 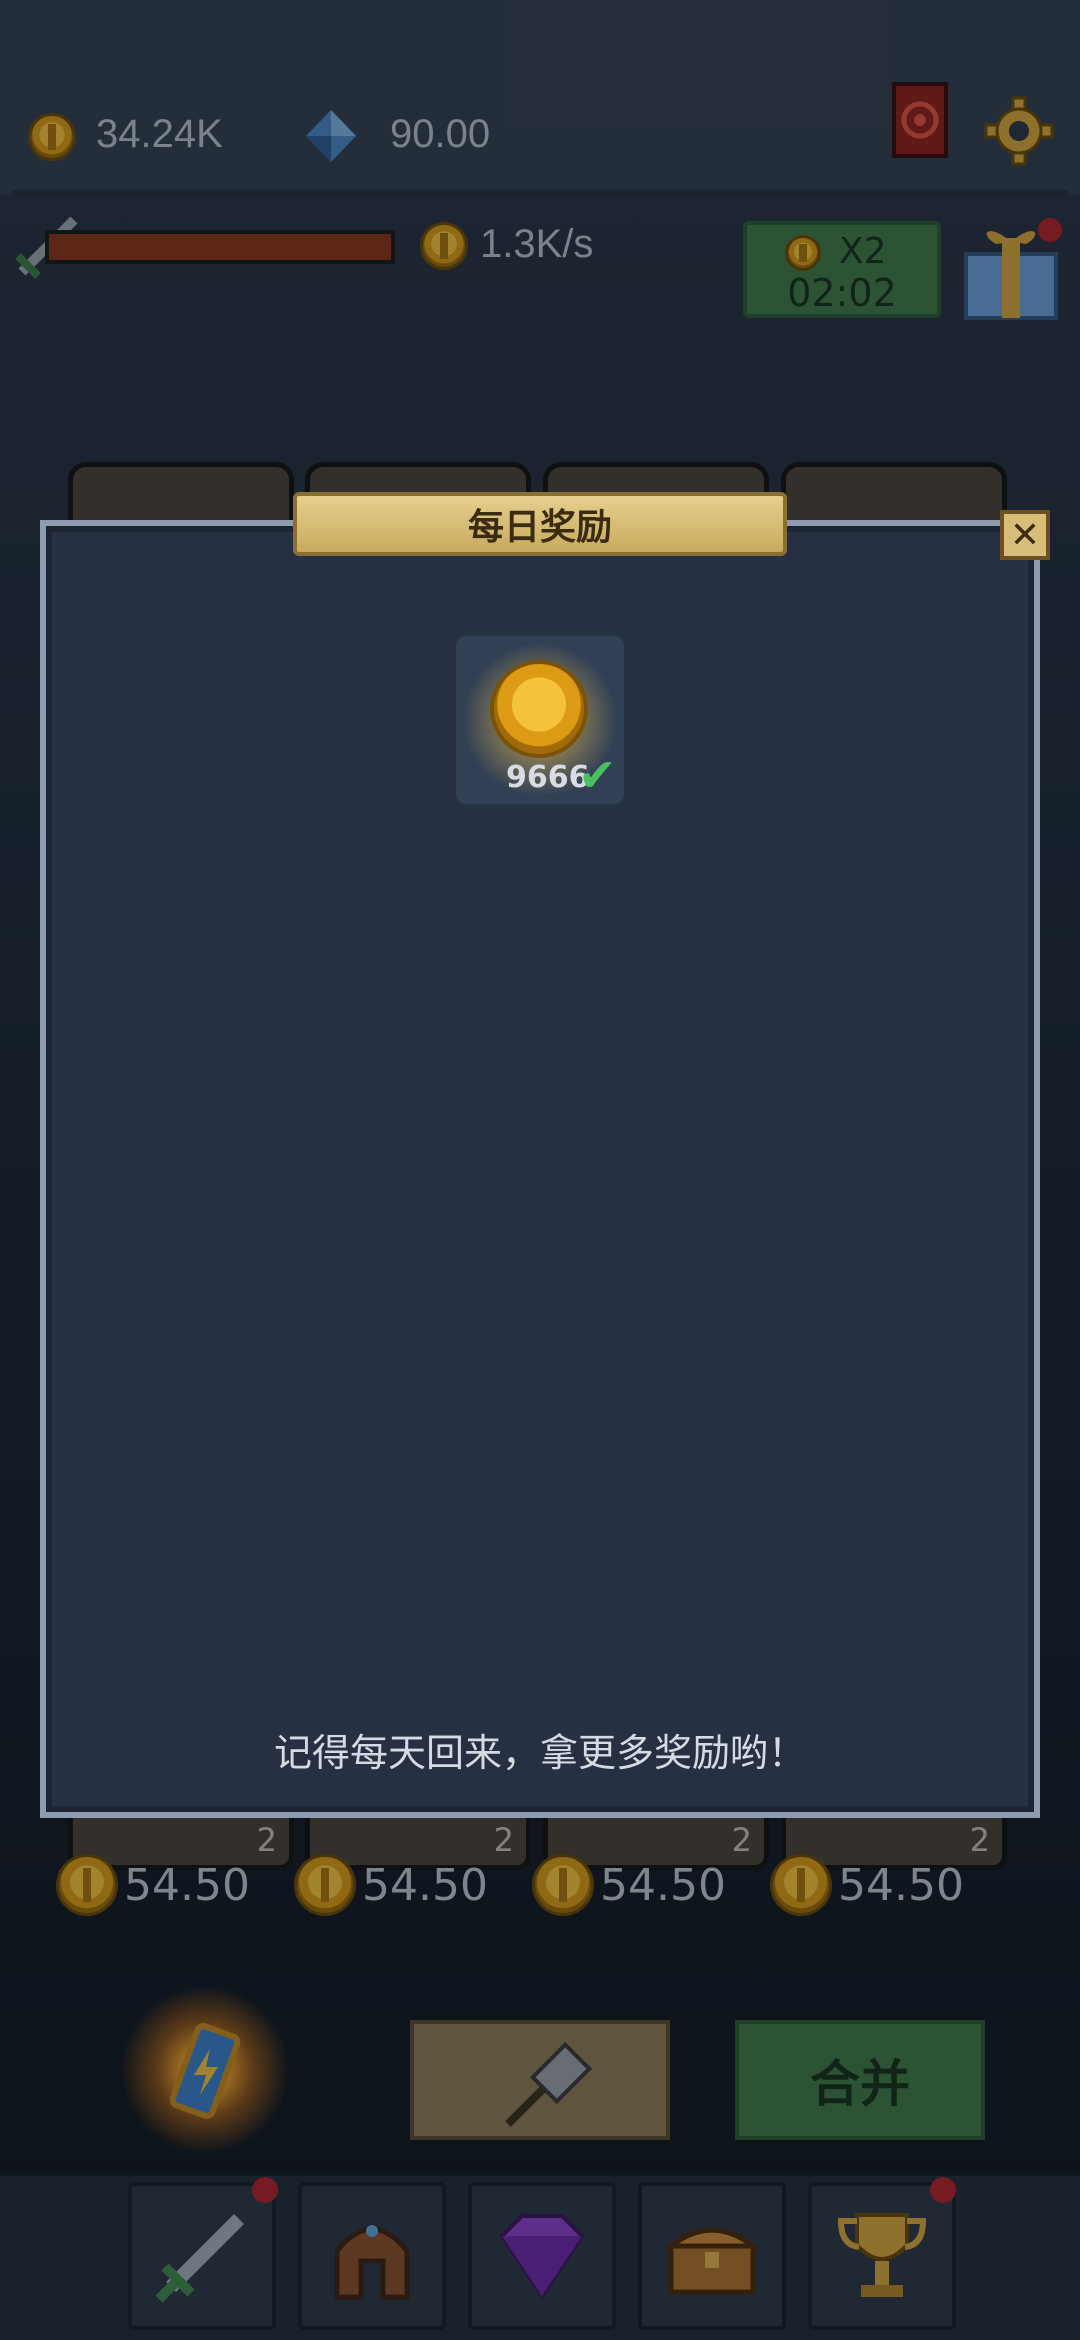 I want to click on reward-amount: 9666, so click(x=548, y=777).